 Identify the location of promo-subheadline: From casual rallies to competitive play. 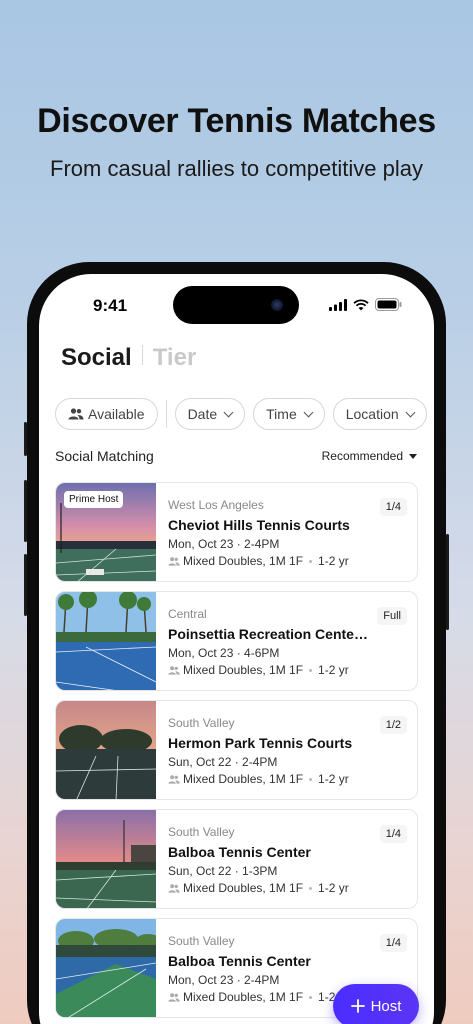
(236, 168).